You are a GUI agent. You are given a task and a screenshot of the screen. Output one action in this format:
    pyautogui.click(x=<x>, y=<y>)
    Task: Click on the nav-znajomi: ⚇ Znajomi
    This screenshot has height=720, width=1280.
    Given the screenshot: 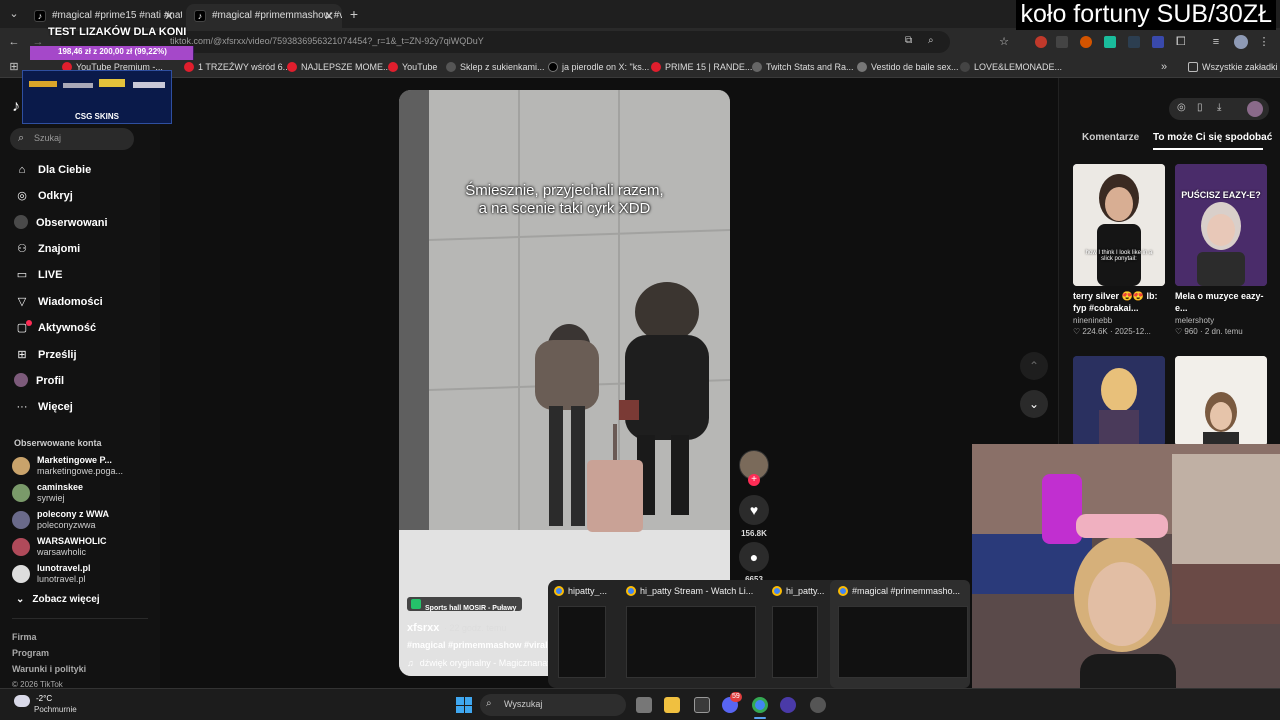 What is the action you would take?
    pyautogui.click(x=47, y=249)
    